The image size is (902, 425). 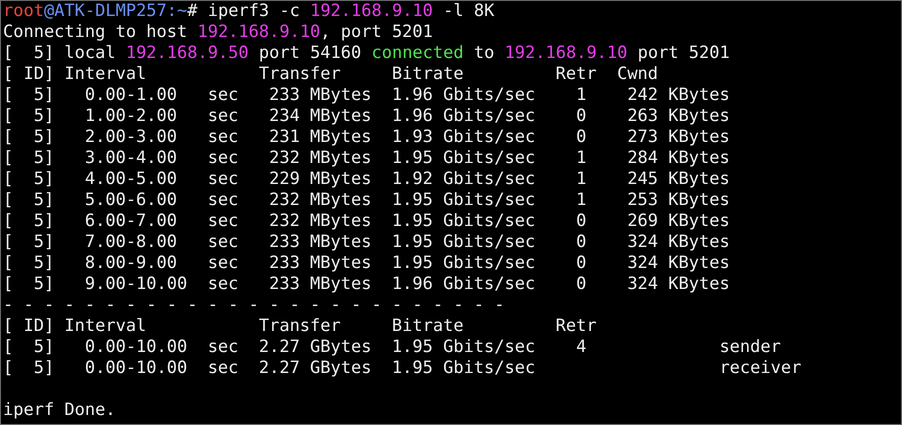 What do you see at coordinates (366, 242) in the screenshot?
I see `terminal-line: [ 5] 7.00-8.00 sec 233 MBytes 1.95 Gbits/sec 0 324 KBytes` at bounding box center [366, 242].